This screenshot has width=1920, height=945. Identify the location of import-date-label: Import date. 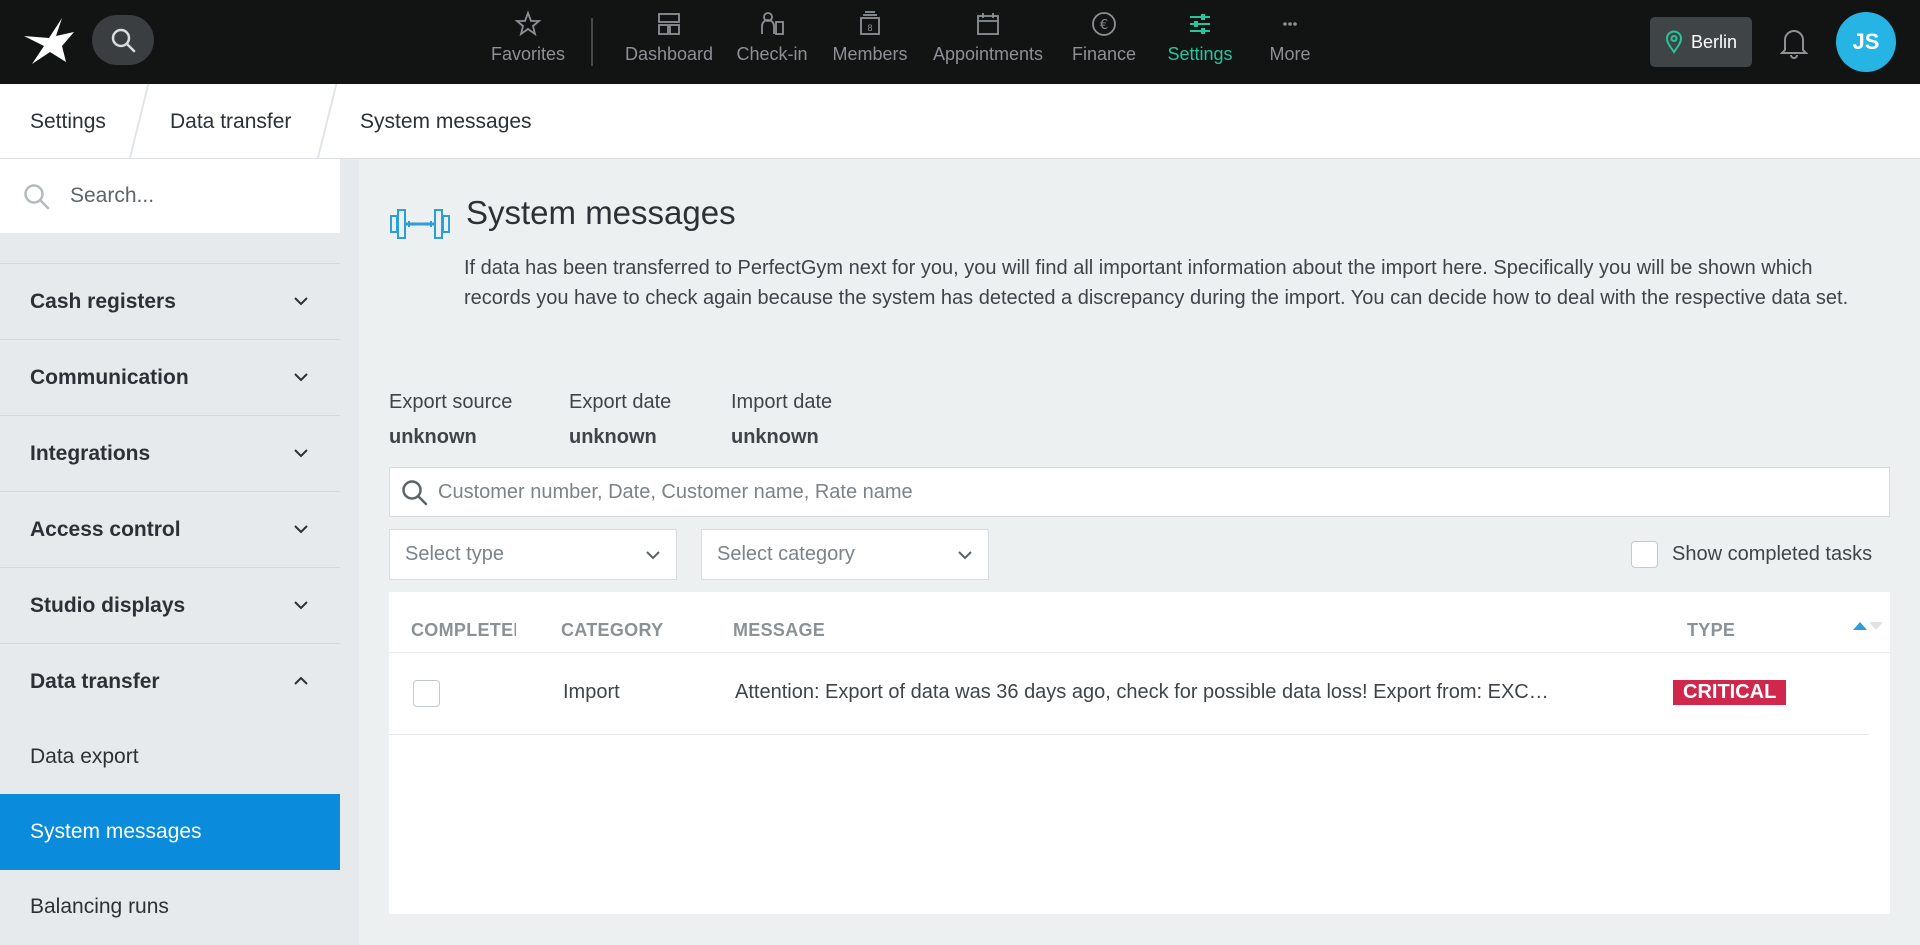
(782, 402).